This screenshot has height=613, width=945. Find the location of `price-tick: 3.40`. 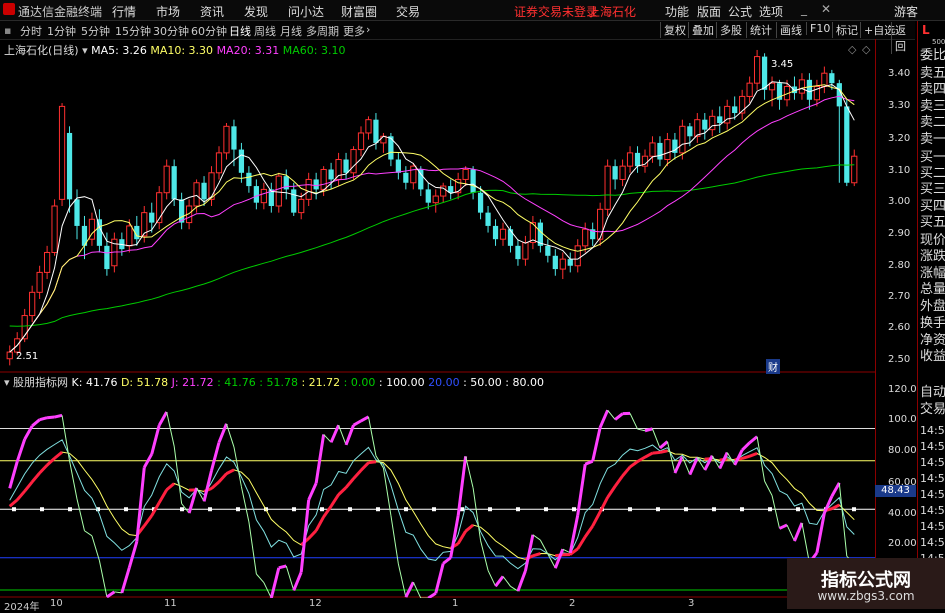

price-tick: 3.40 is located at coordinates (899, 73).